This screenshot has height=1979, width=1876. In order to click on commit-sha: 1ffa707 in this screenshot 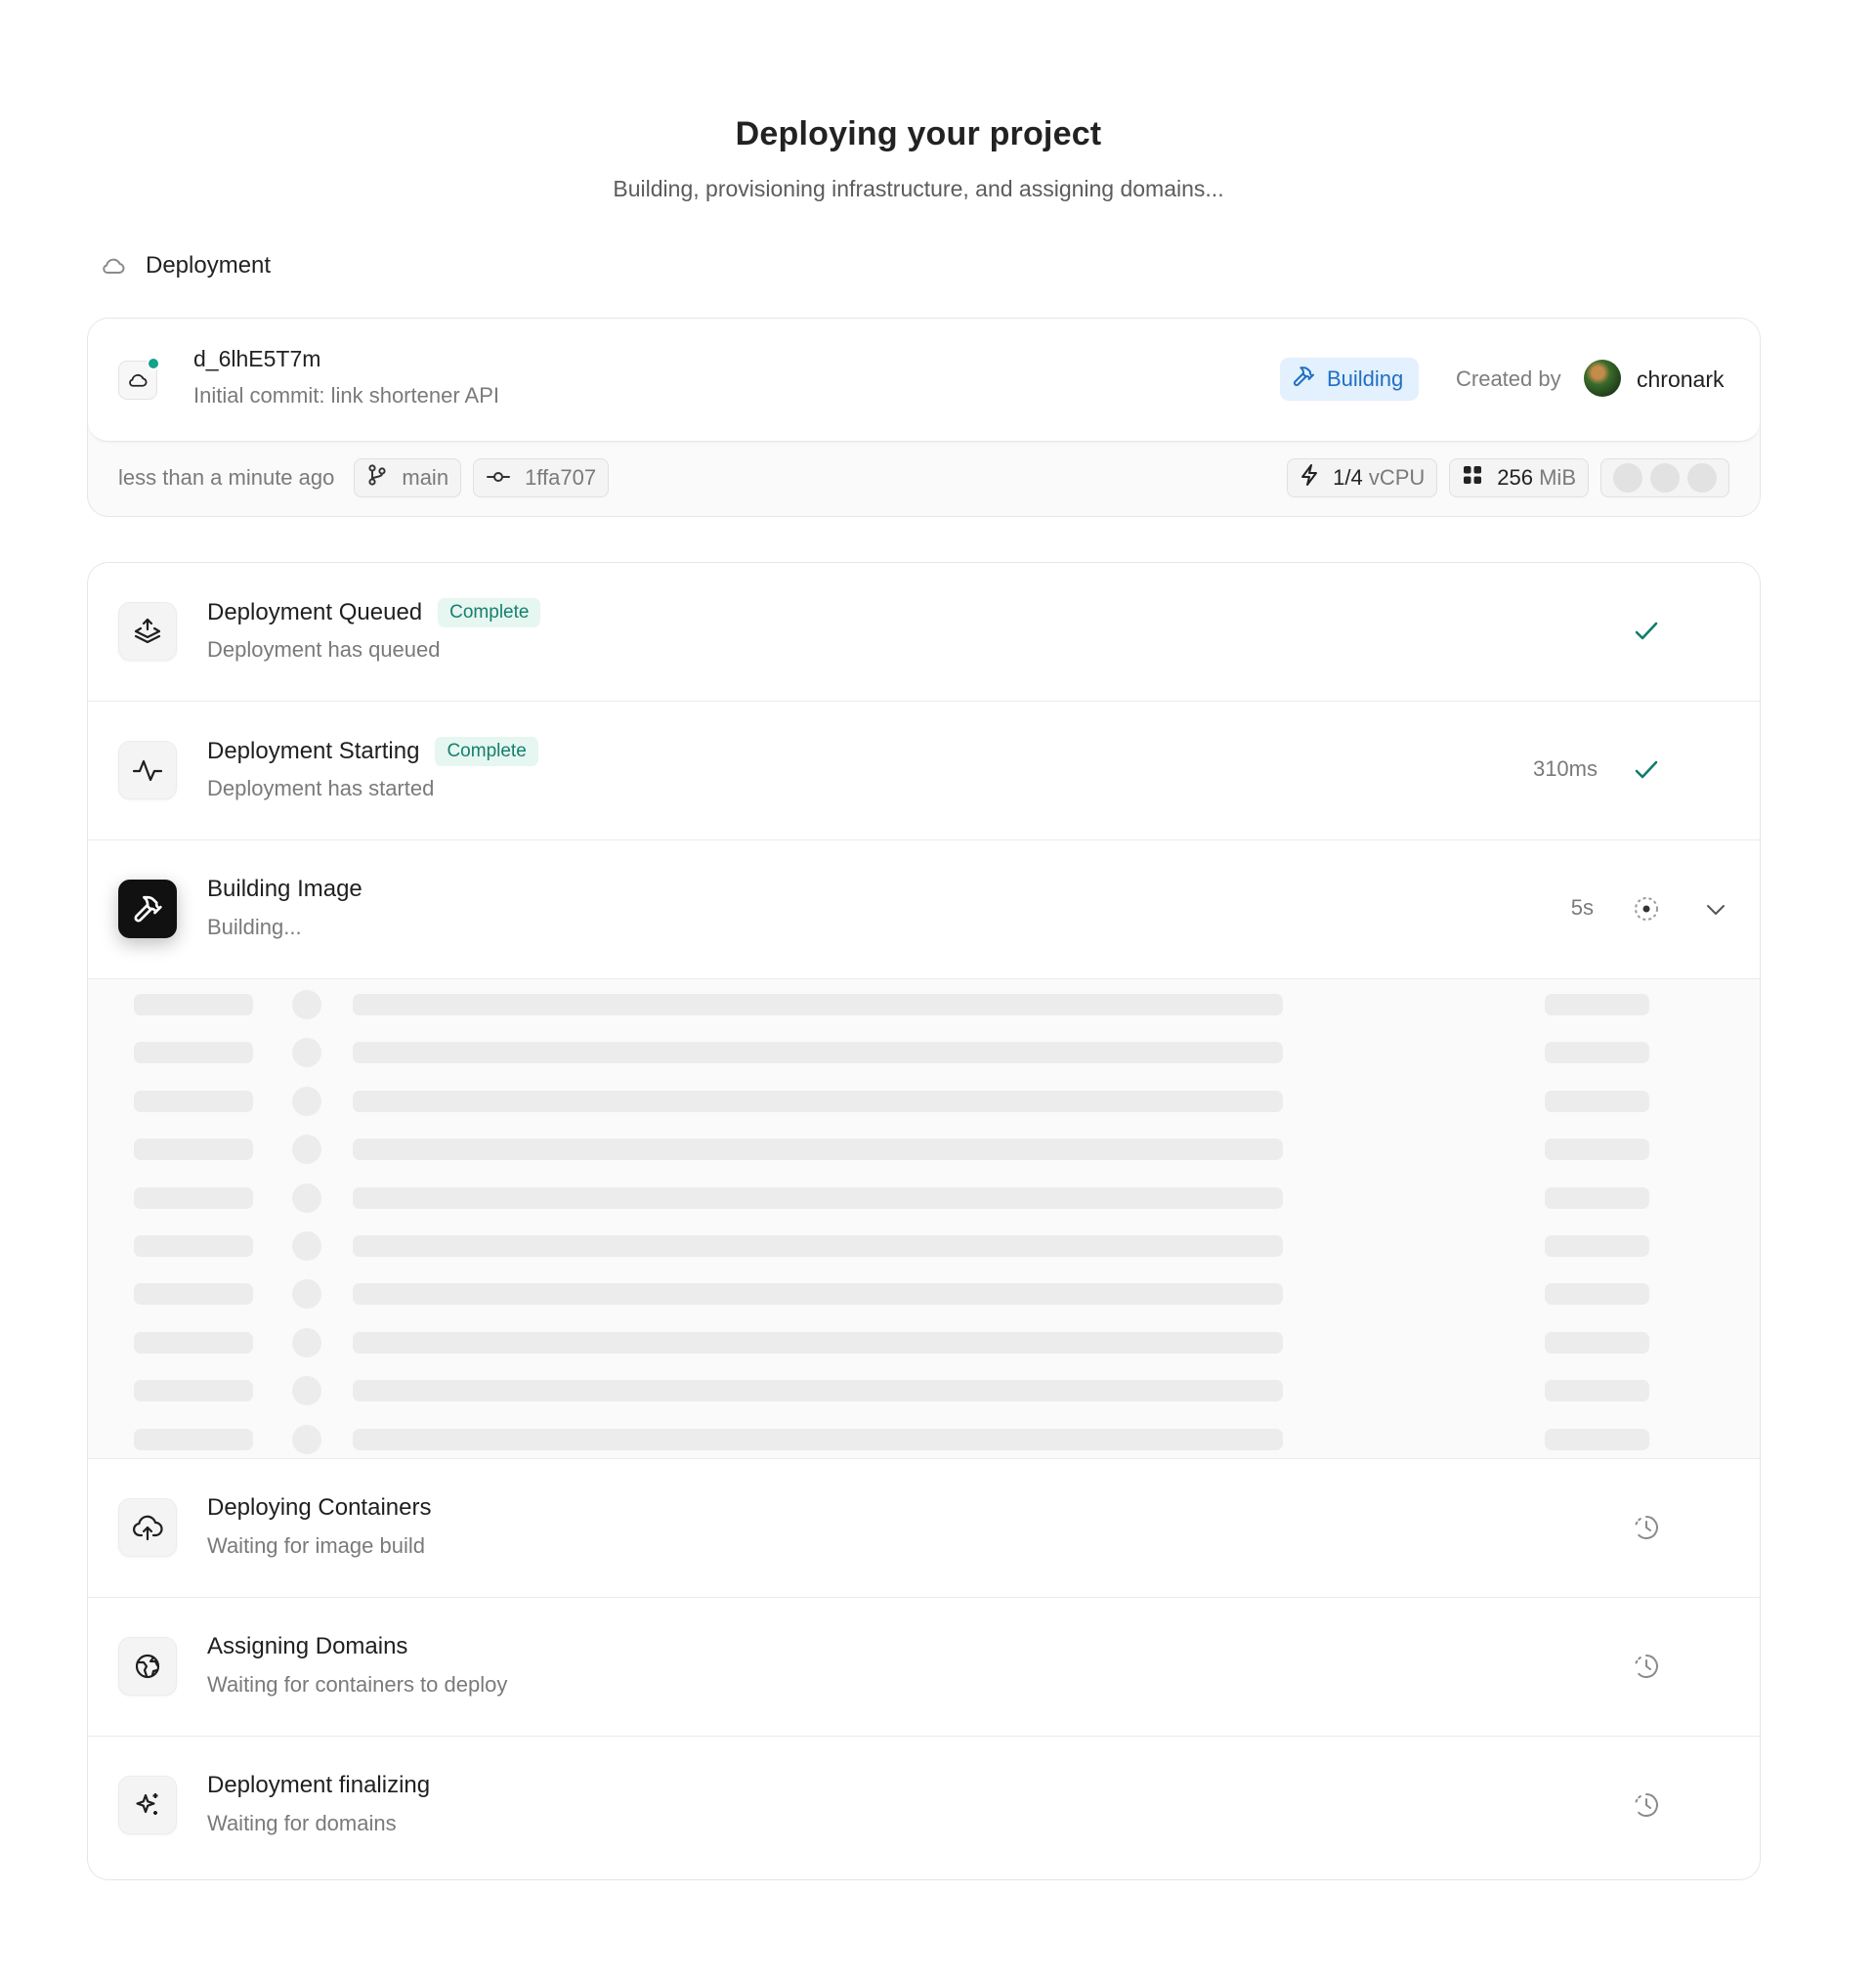, I will do `click(561, 477)`.